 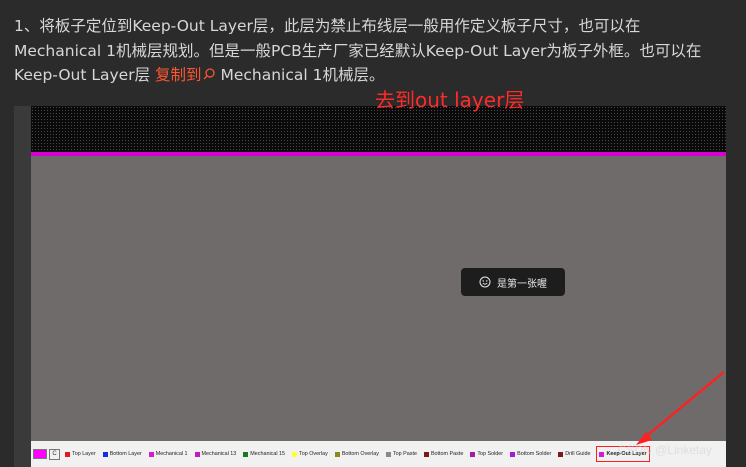 I want to click on layer-tab: Mechanical 1, so click(x=168, y=454).